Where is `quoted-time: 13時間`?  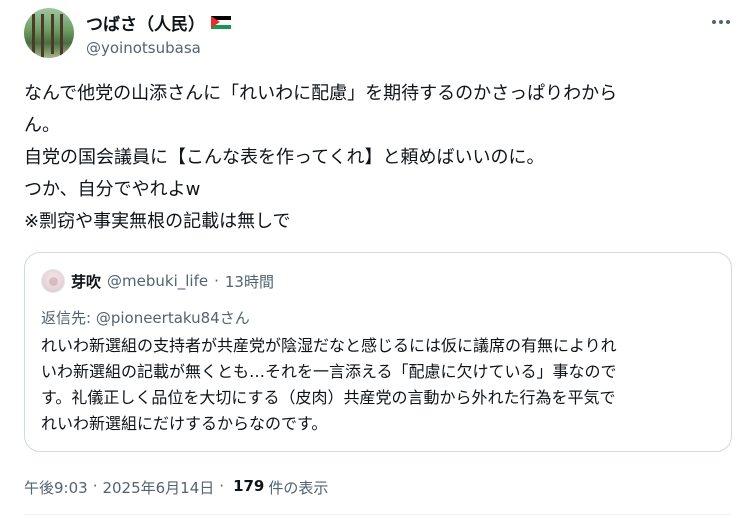
quoted-time: 13時間 is located at coordinates (249, 281).